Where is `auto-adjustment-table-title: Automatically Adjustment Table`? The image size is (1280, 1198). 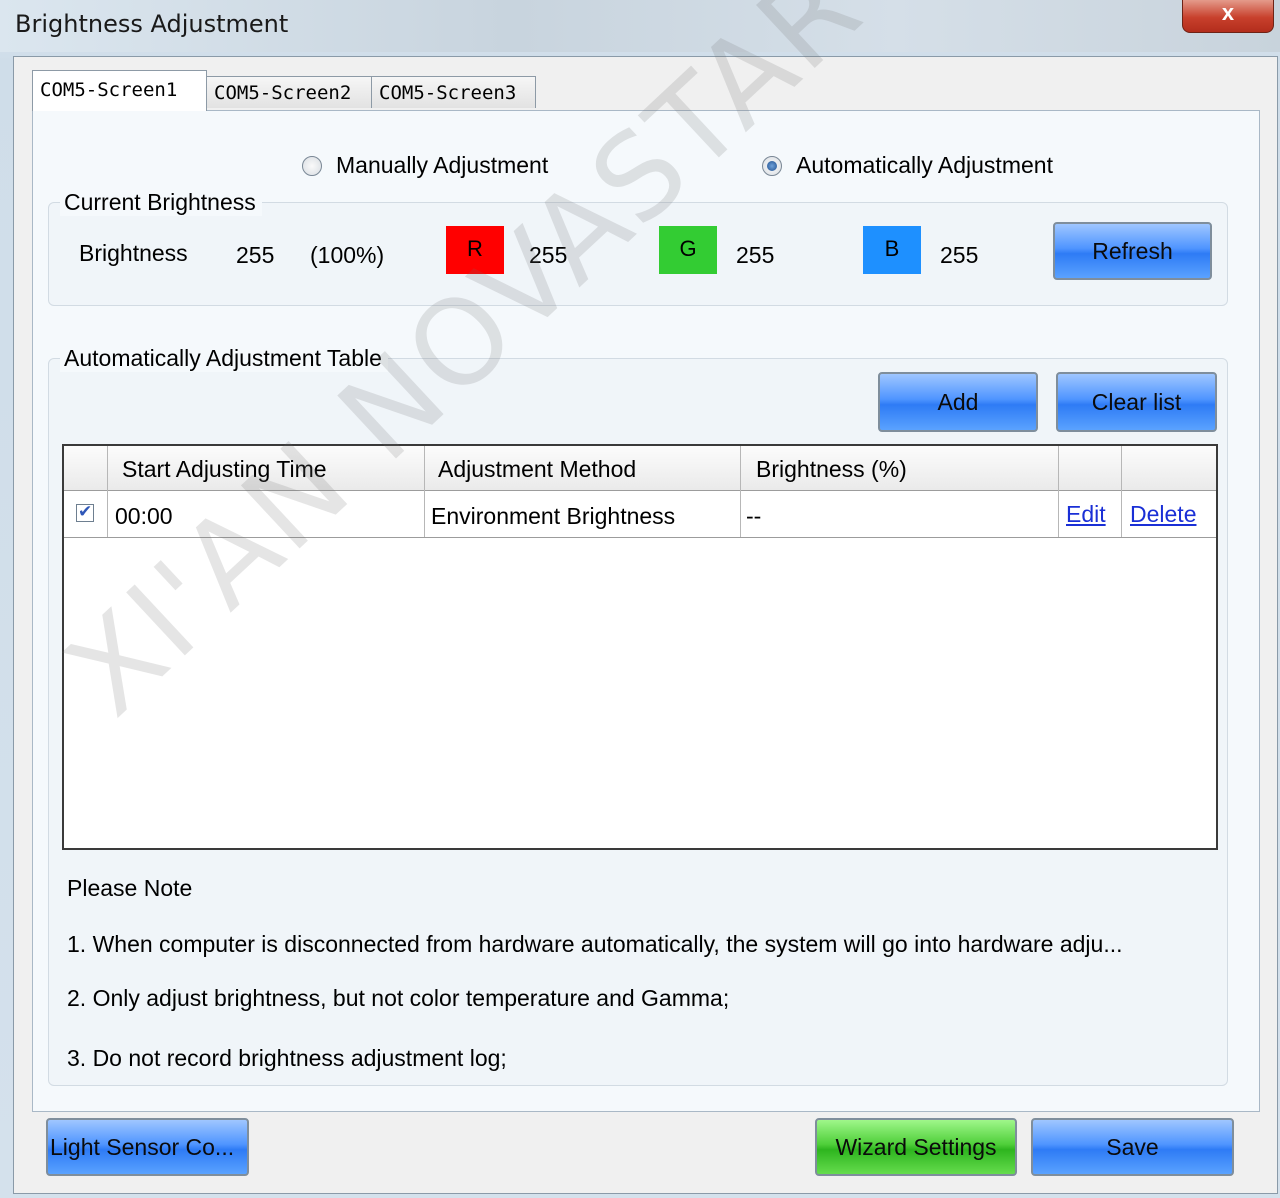 auto-adjustment-table-title: Automatically Adjustment Table is located at coordinates (224, 358).